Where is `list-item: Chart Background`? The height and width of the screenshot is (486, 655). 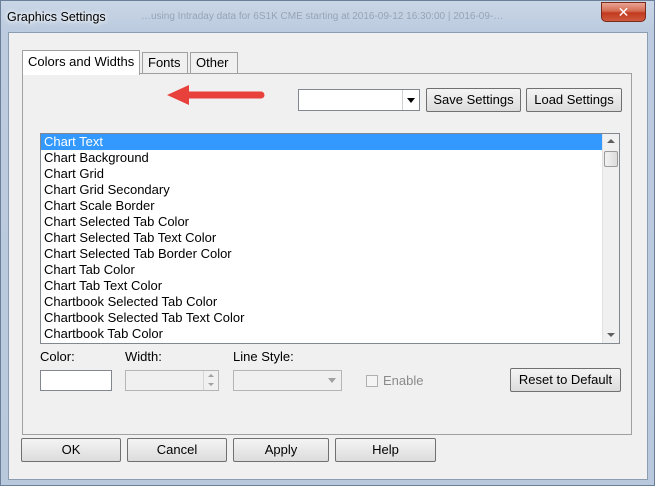 list-item: Chart Background is located at coordinates (330, 158).